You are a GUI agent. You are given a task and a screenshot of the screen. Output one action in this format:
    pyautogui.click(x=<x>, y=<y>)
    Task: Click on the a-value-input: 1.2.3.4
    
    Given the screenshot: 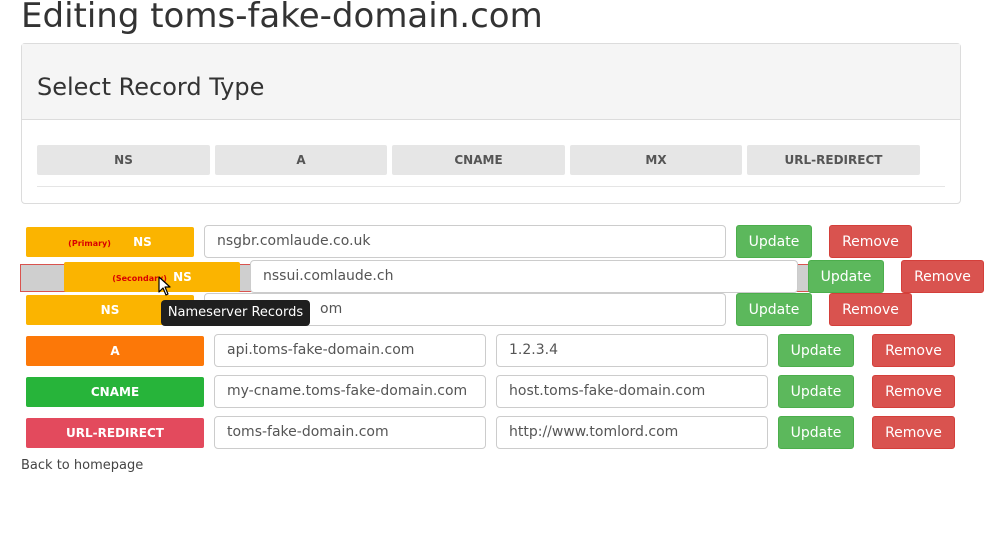 What is the action you would take?
    pyautogui.click(x=632, y=350)
    